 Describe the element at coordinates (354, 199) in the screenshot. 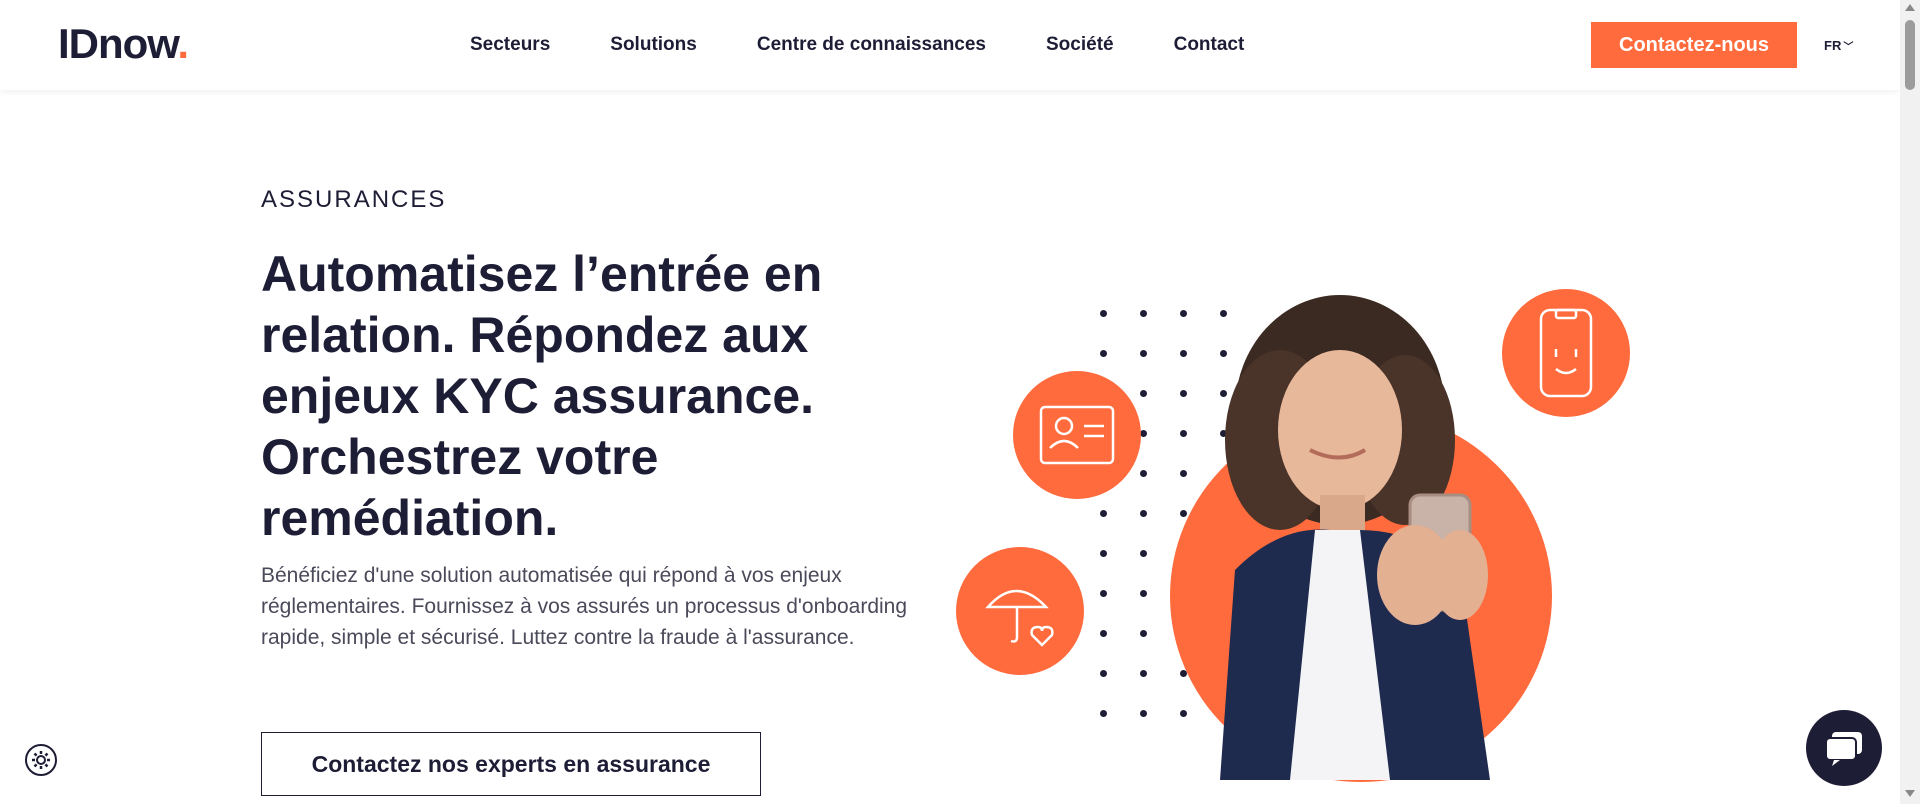

I see `section-eyebrow: ASSURANCES` at that location.